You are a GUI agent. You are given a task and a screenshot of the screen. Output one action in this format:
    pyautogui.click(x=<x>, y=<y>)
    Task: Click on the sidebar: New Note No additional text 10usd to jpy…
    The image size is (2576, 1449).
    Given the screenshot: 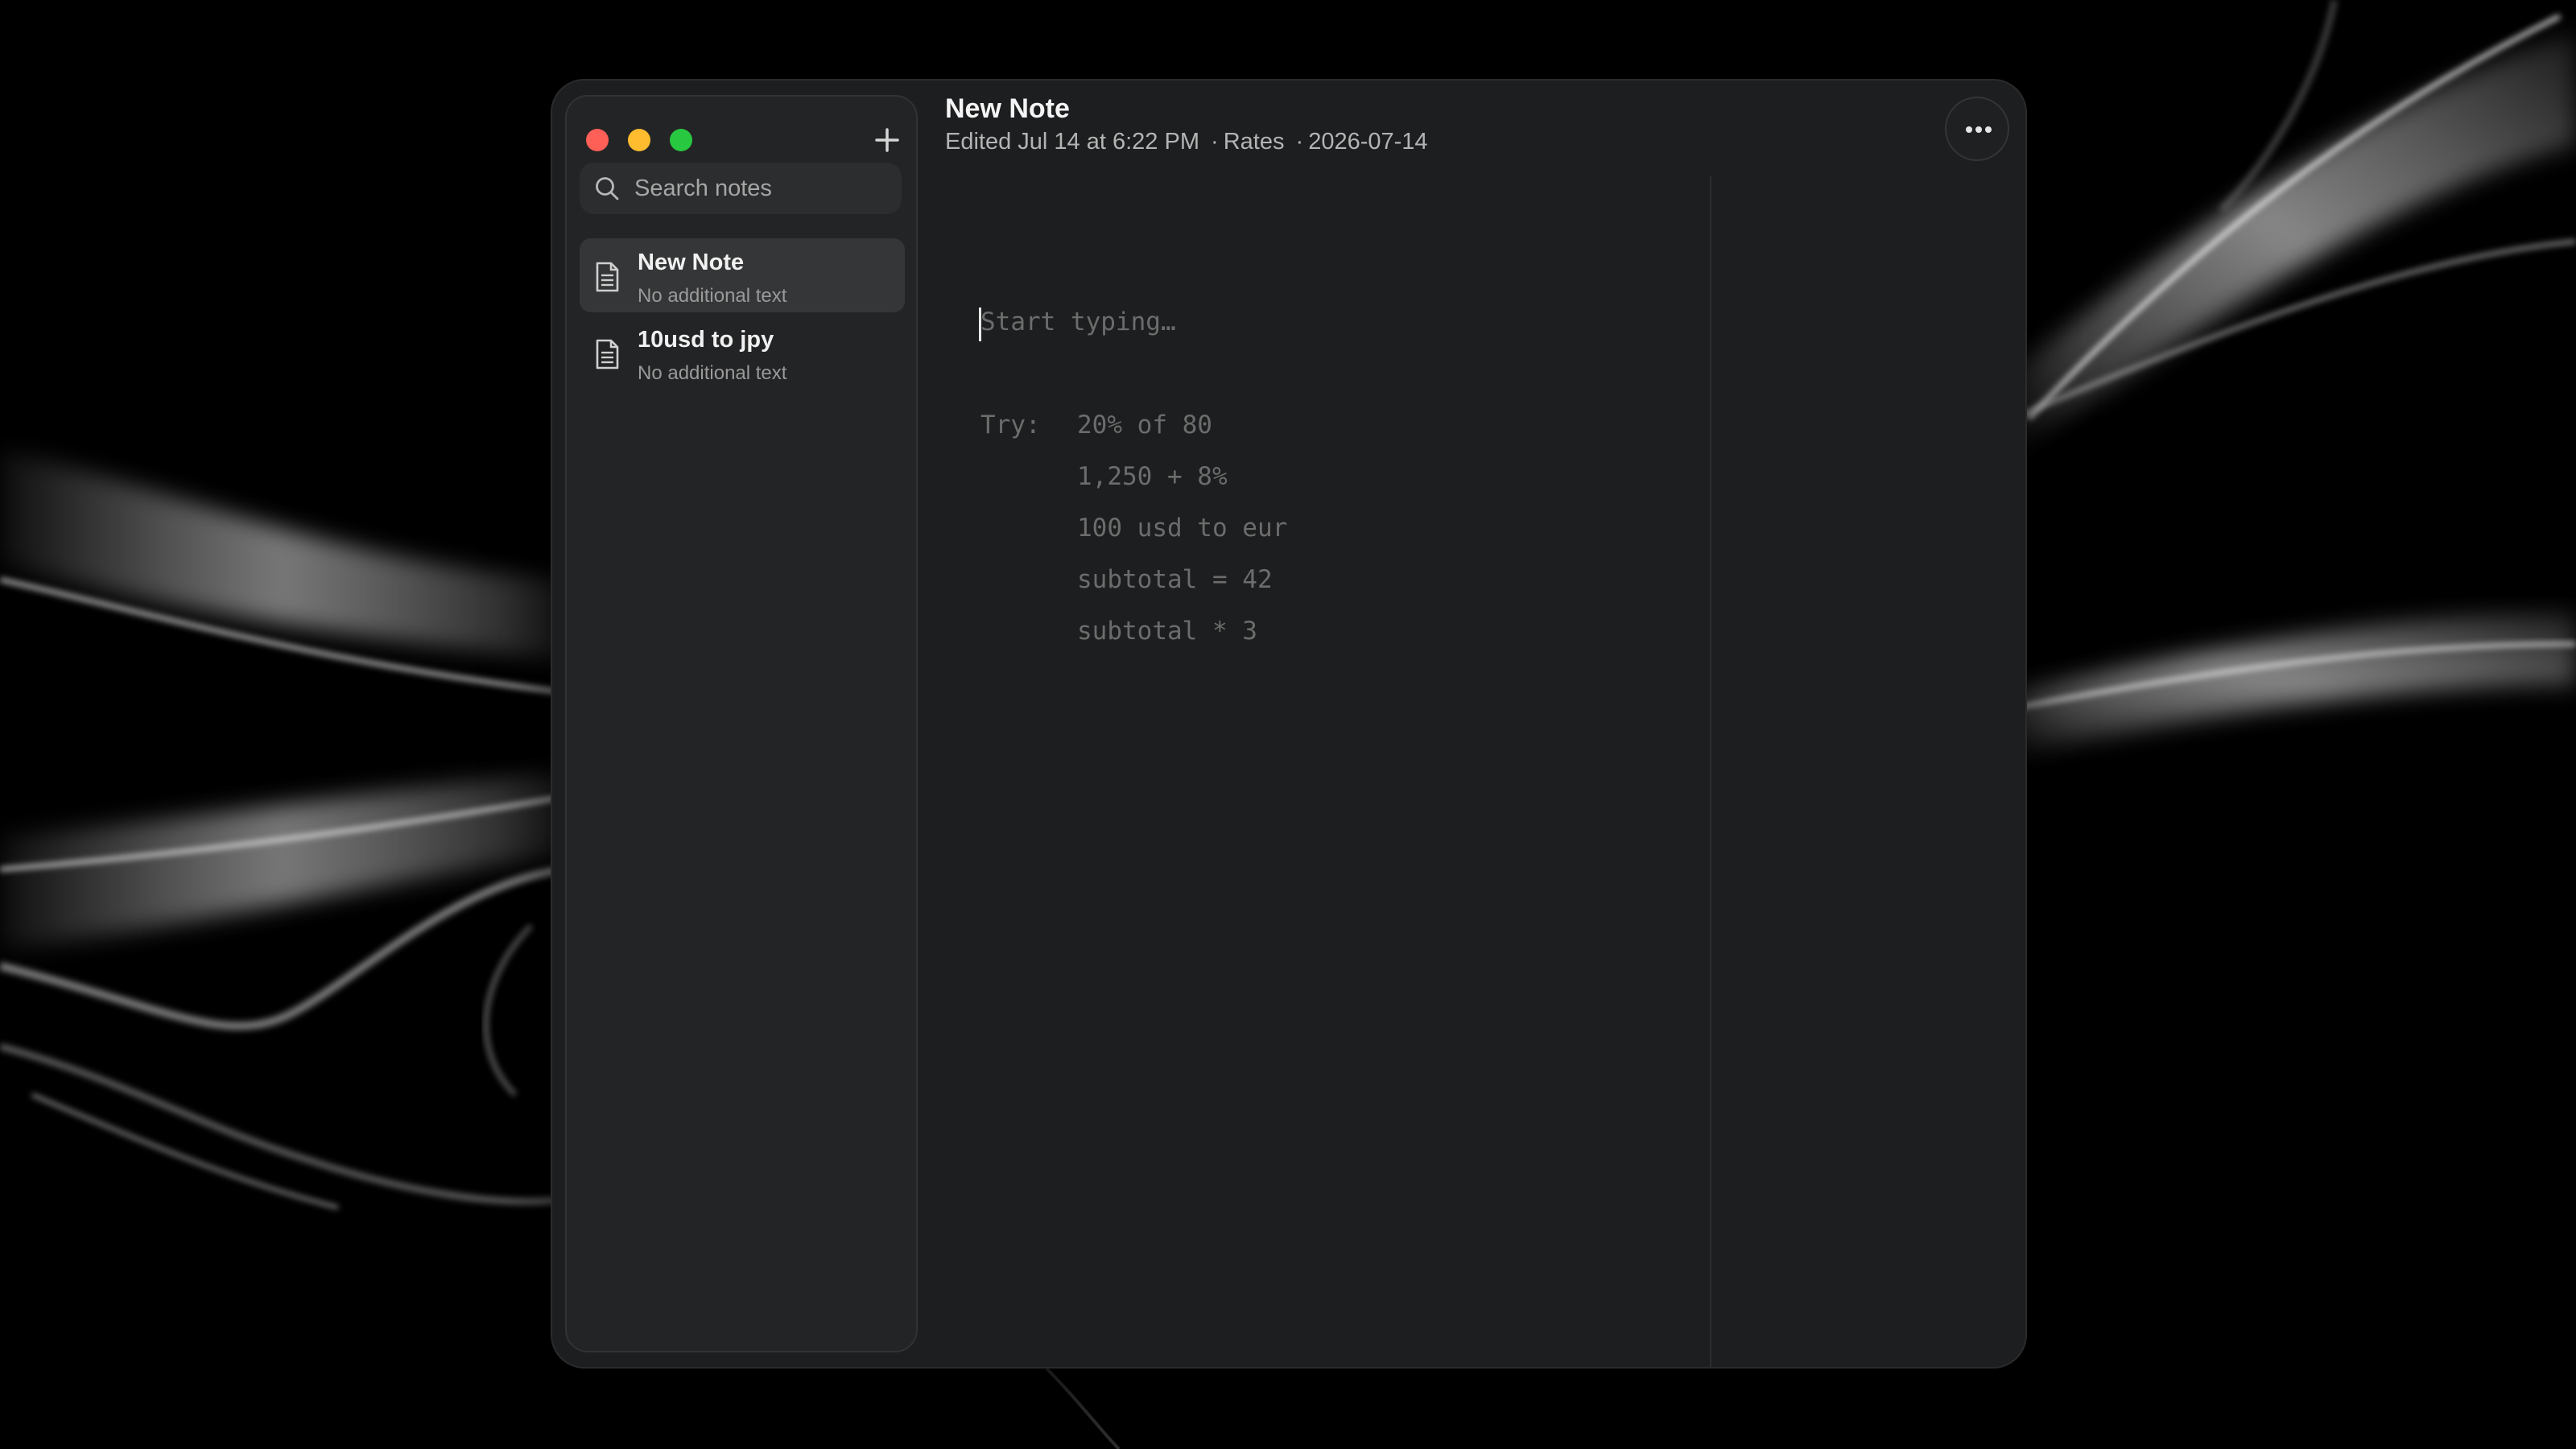 What is the action you would take?
    pyautogui.click(x=741, y=723)
    